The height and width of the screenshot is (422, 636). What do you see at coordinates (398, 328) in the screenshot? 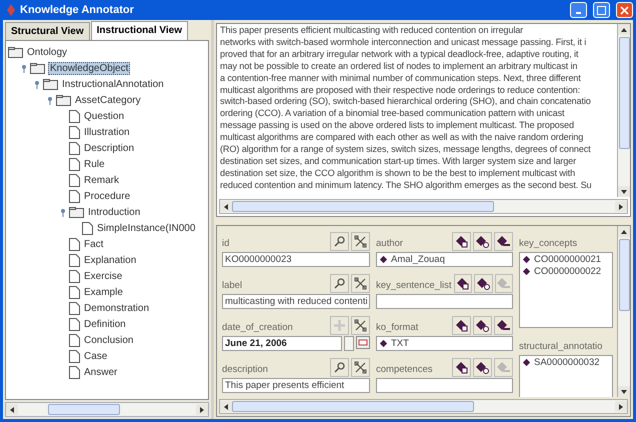
I see `field-label: ko_format` at bounding box center [398, 328].